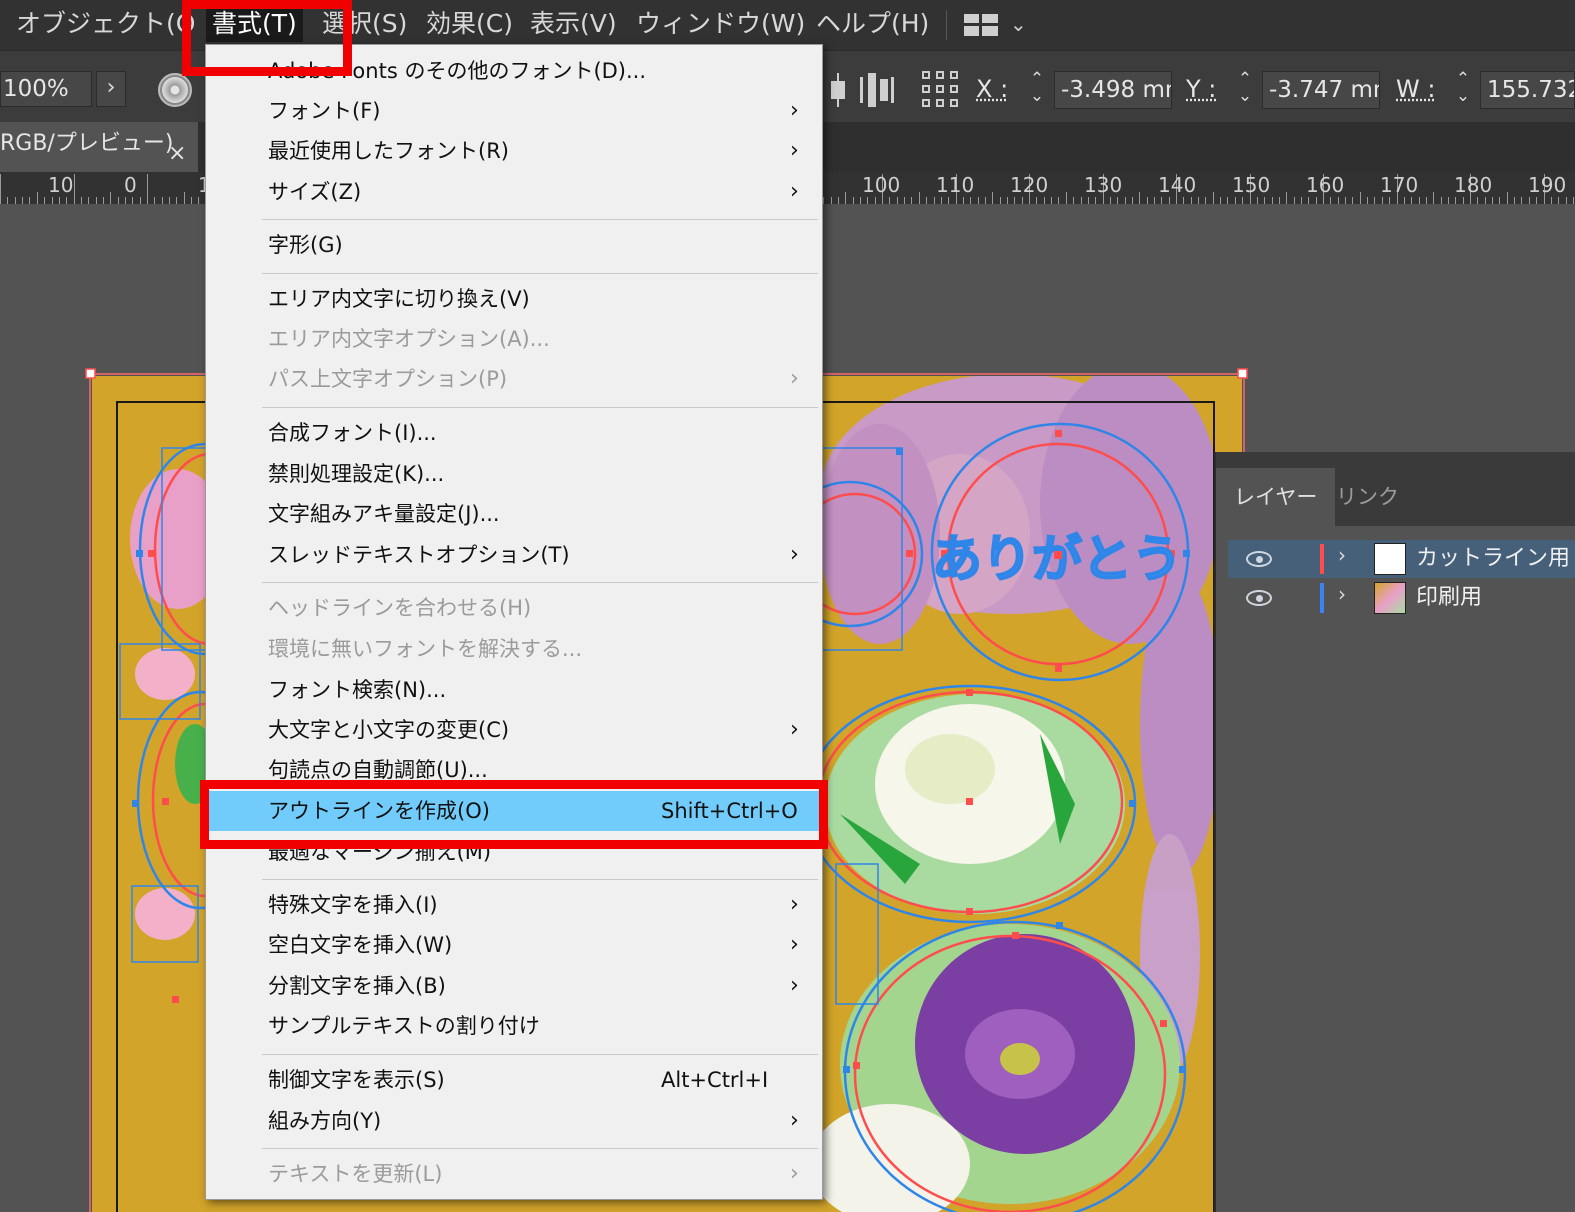 The width and height of the screenshot is (1575, 1212). I want to click on menu-item-label: 組み方向(Y), so click(325, 1121).